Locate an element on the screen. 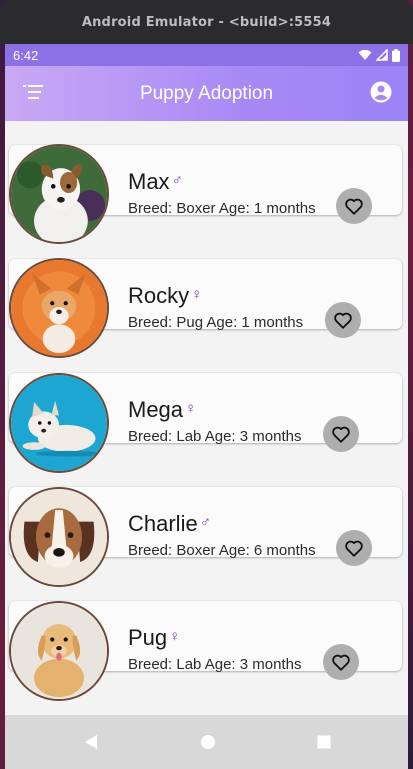 The height and width of the screenshot is (769, 413). puppy-info: Breed: Boxer Age: 1 months is located at coordinates (222, 208).